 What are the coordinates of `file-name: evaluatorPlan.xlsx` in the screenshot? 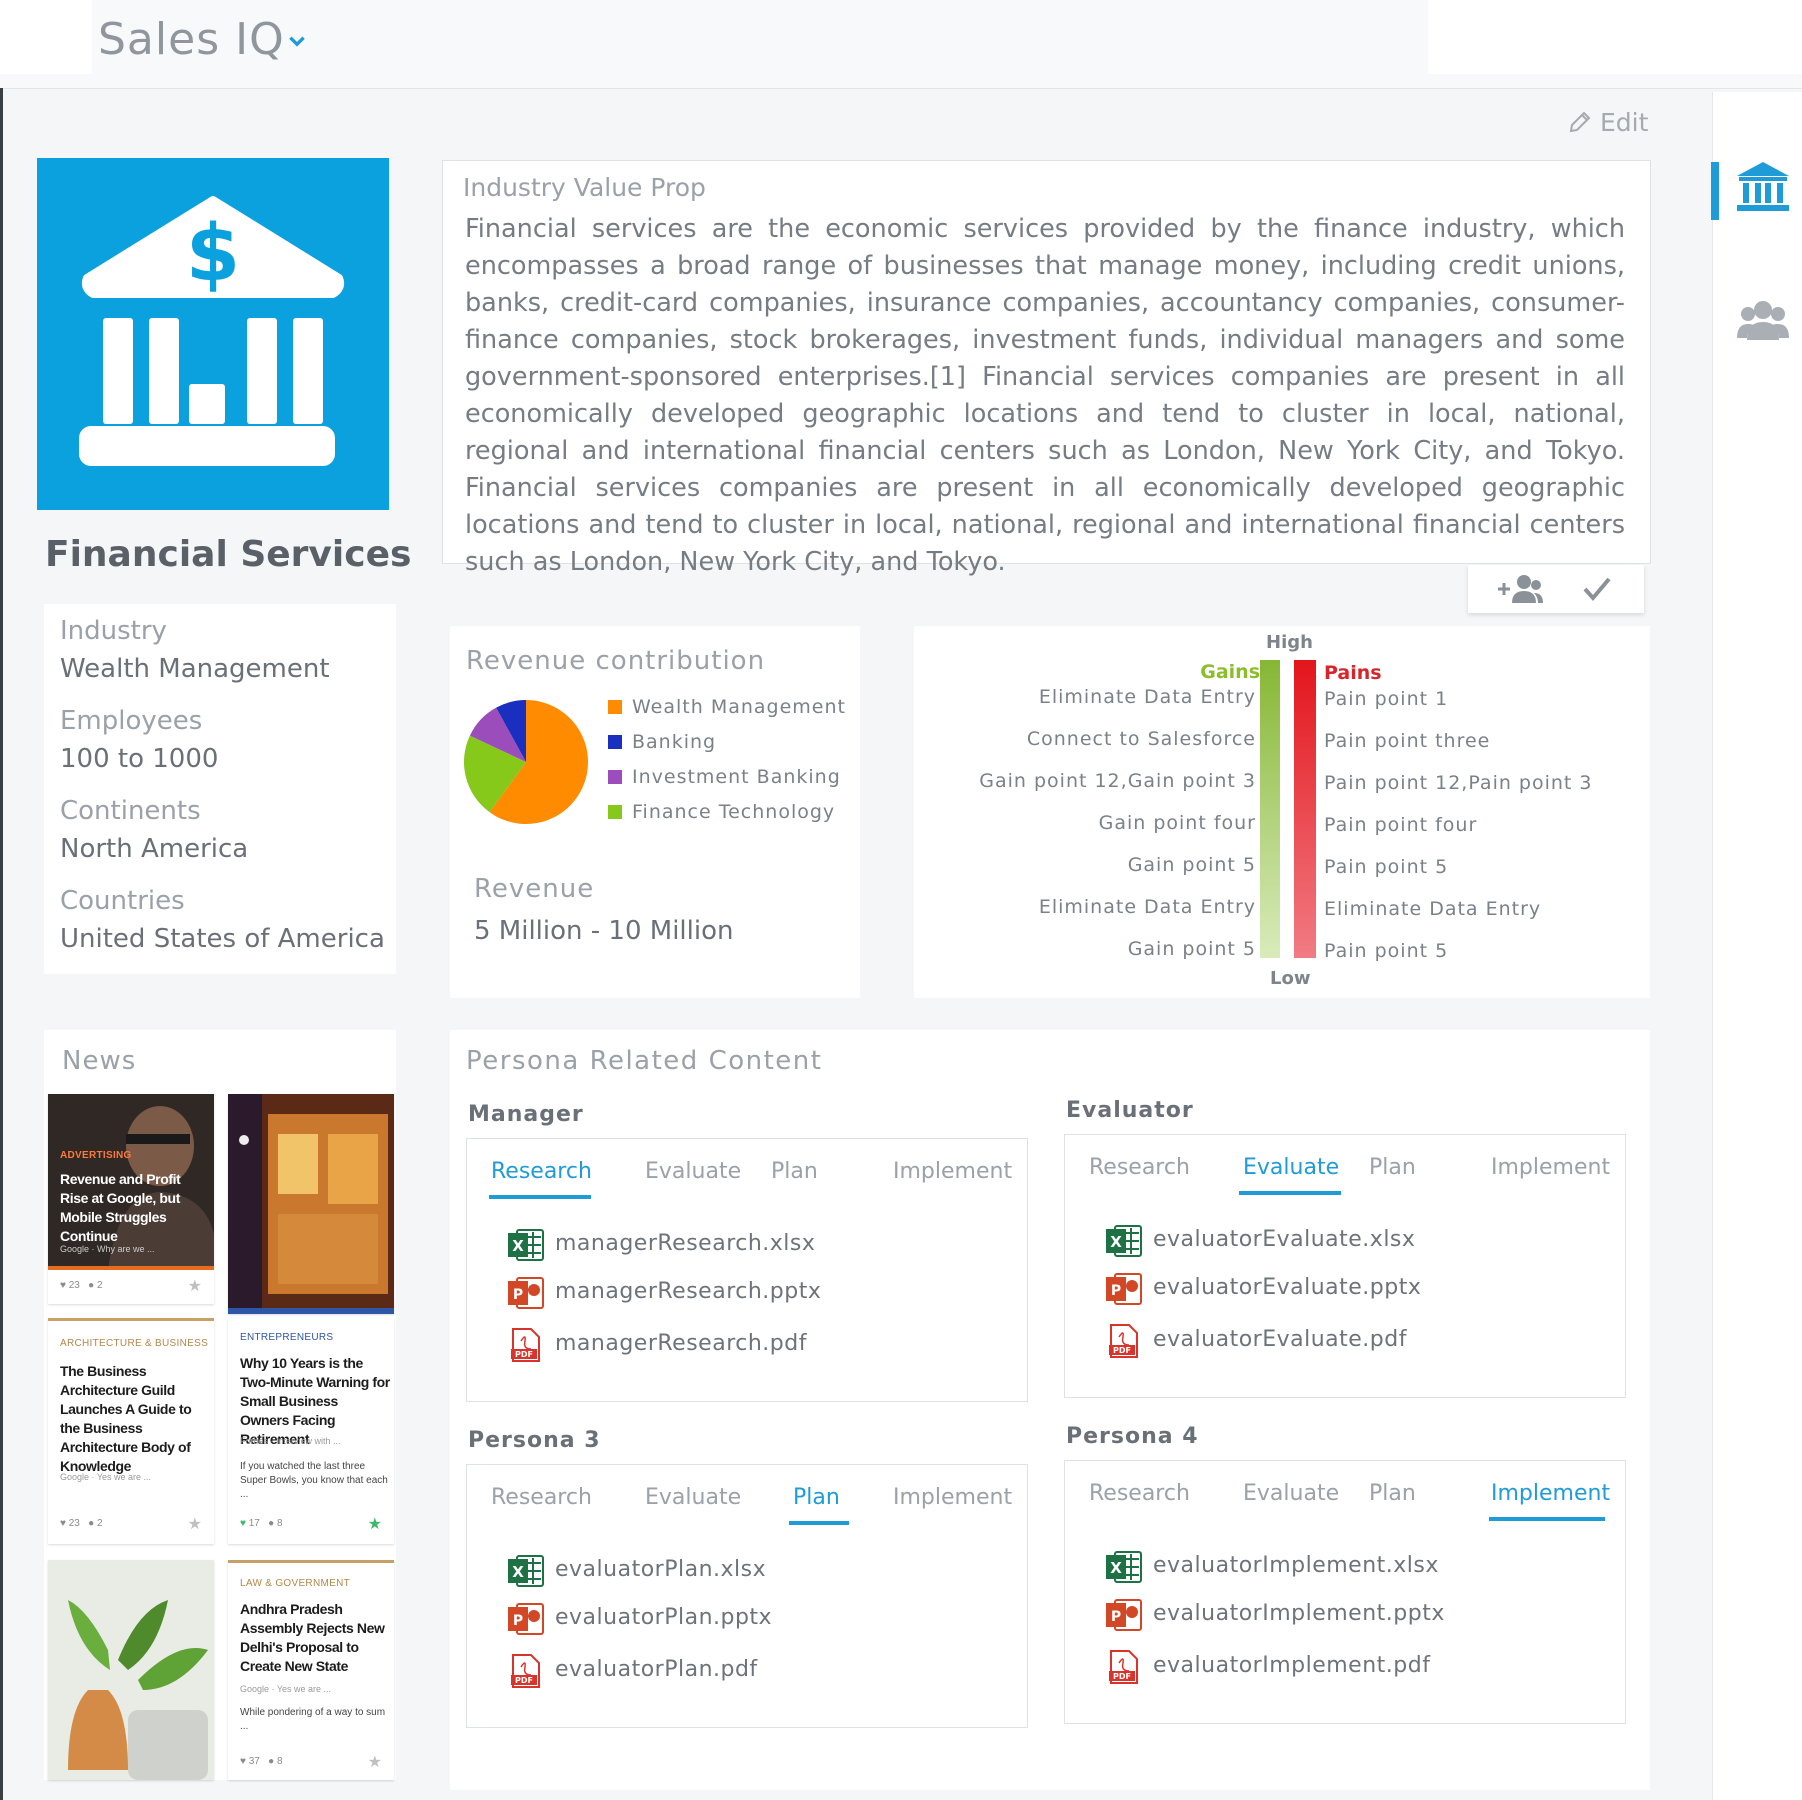 It's located at (661, 1569).